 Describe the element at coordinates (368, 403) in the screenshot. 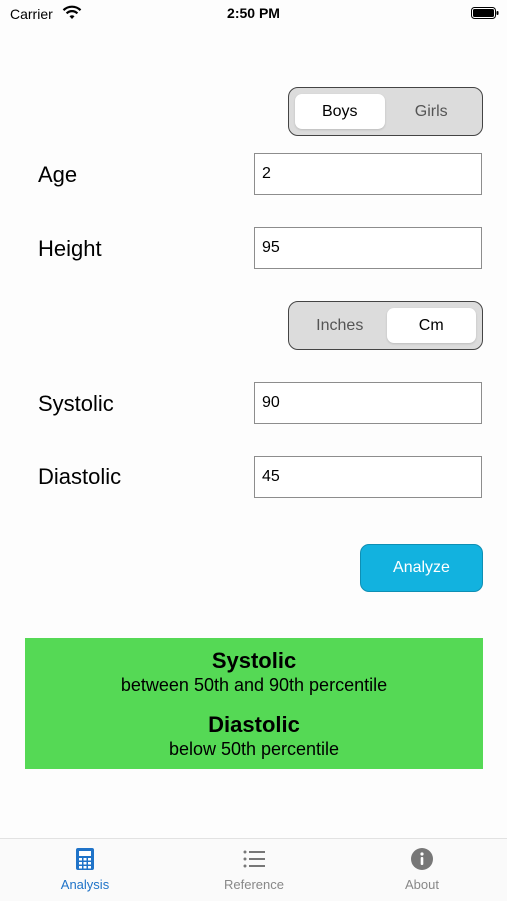

I see `systolic-input` at that location.